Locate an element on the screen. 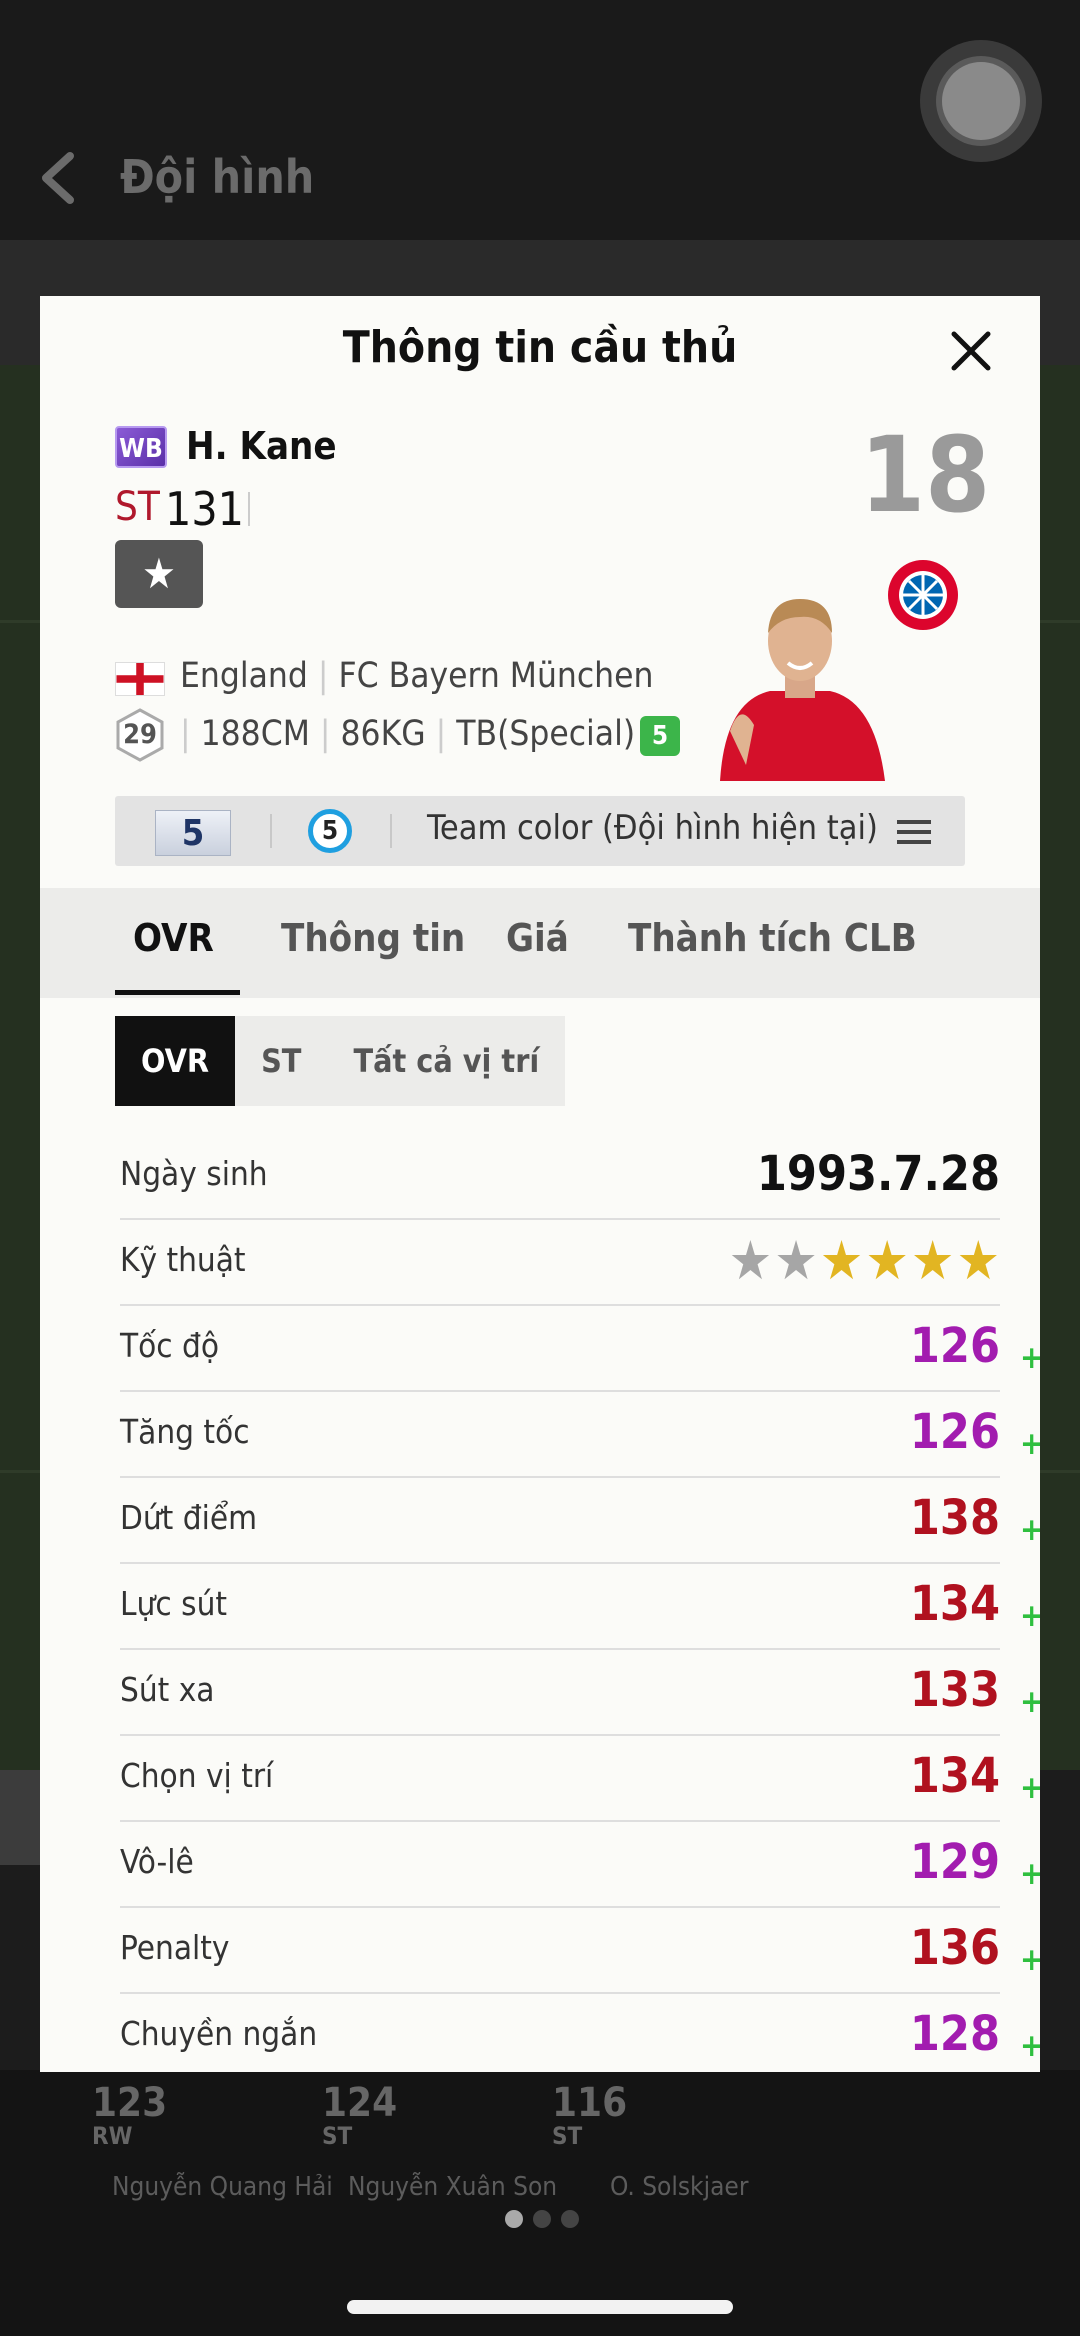 The width and height of the screenshot is (1080, 2336). stat-row: Dứt điểm 138 +6 is located at coordinates (580, 1520).